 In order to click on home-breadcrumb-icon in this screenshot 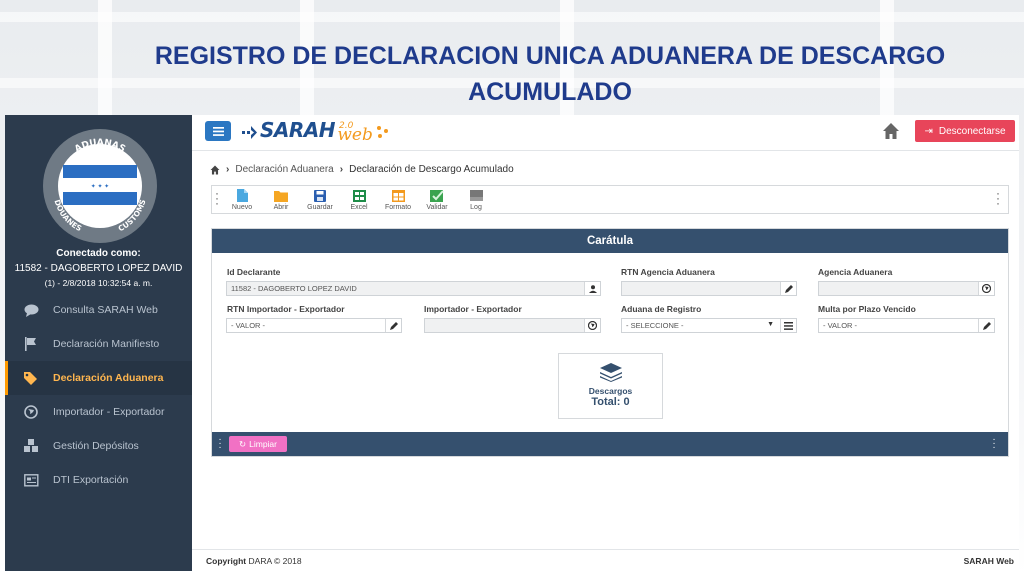, I will do `click(215, 170)`.